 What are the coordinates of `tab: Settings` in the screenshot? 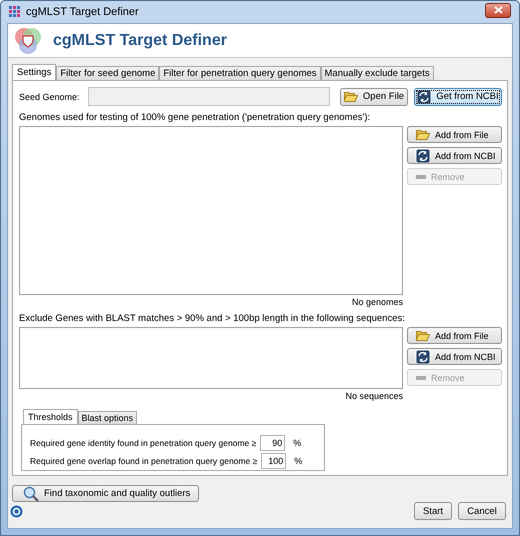 It's located at (34, 72).